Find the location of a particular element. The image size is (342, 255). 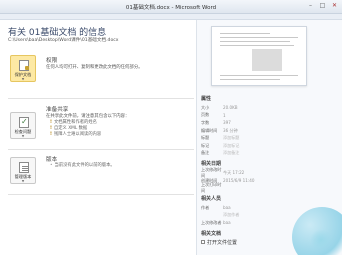

property-row: 上次打印时间 is located at coordinates (271, 188).